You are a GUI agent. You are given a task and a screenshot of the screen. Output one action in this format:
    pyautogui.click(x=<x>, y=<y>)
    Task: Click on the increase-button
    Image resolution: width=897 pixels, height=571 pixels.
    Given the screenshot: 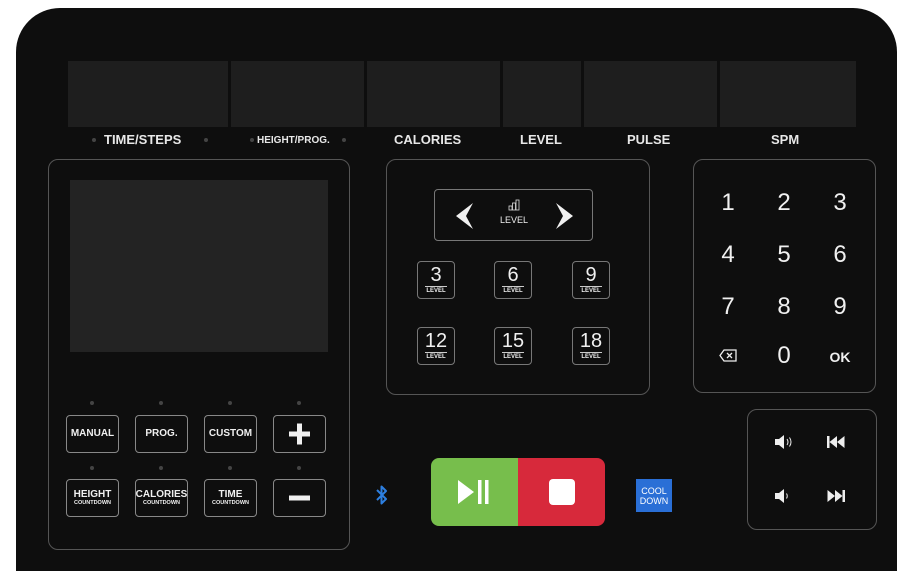 What is the action you would take?
    pyautogui.click(x=299, y=434)
    